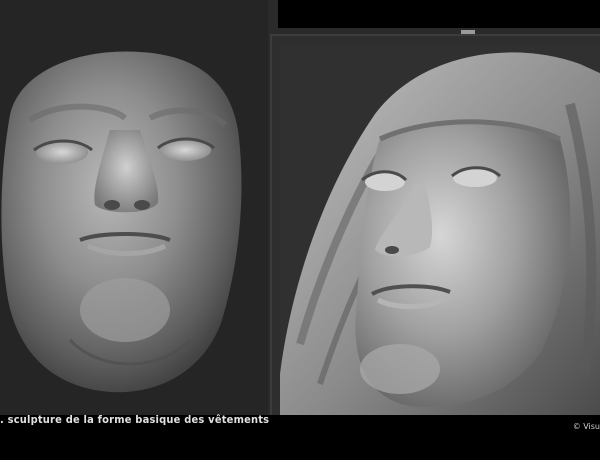 The height and width of the screenshot is (460, 600). What do you see at coordinates (586, 426) in the screenshot?
I see `copyright-notice: © Visu` at bounding box center [586, 426].